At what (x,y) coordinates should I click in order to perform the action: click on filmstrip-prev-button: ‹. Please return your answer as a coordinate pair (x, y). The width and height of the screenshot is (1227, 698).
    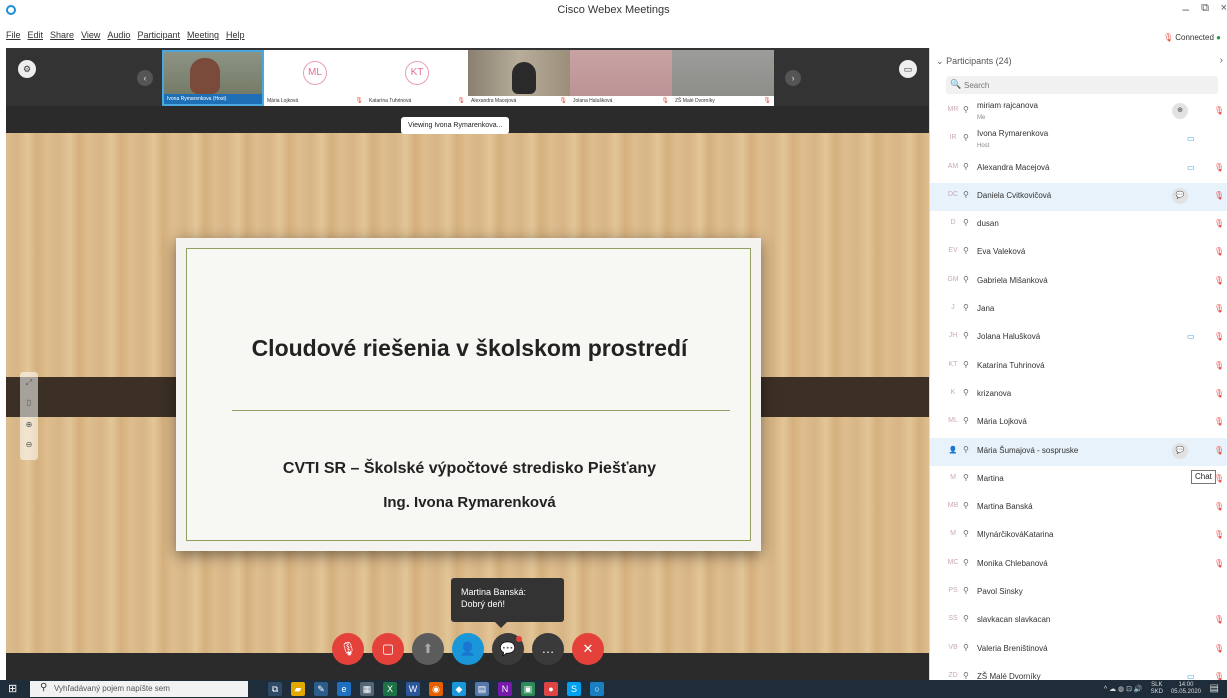
    Looking at the image, I should click on (145, 78).